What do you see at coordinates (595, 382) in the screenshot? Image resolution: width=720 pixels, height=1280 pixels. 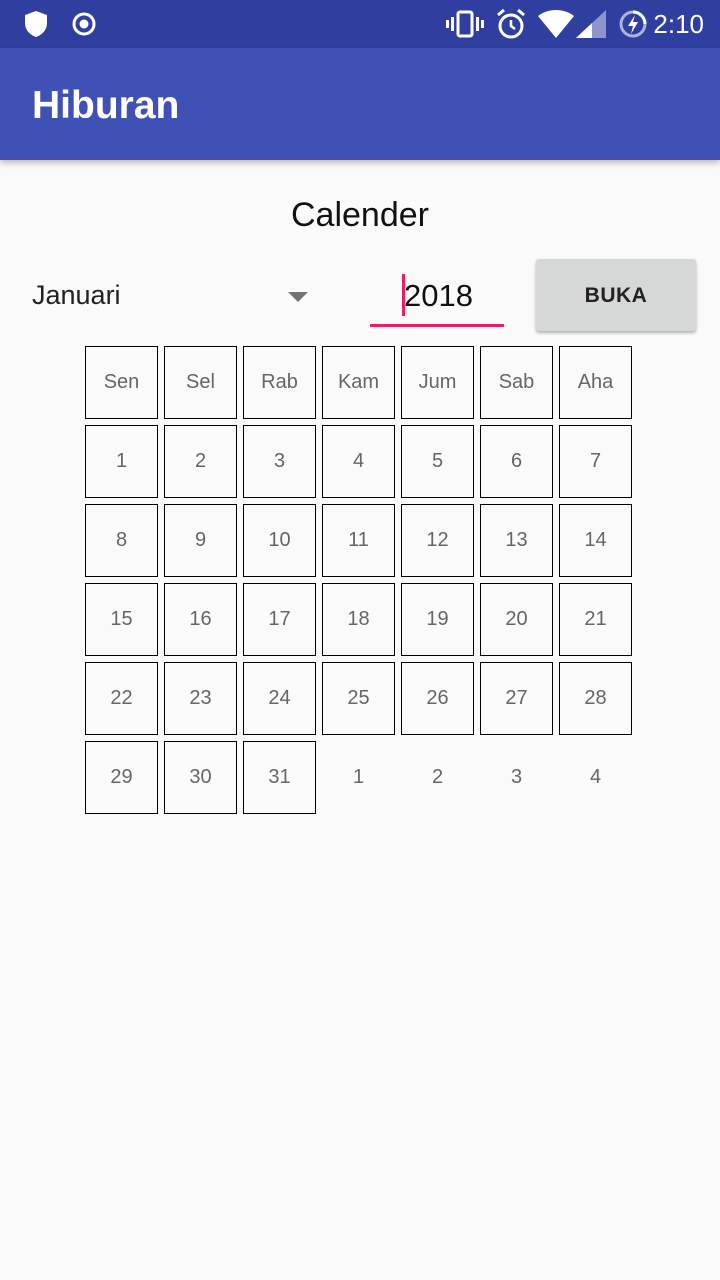 I see `weekday-header: Aha` at bounding box center [595, 382].